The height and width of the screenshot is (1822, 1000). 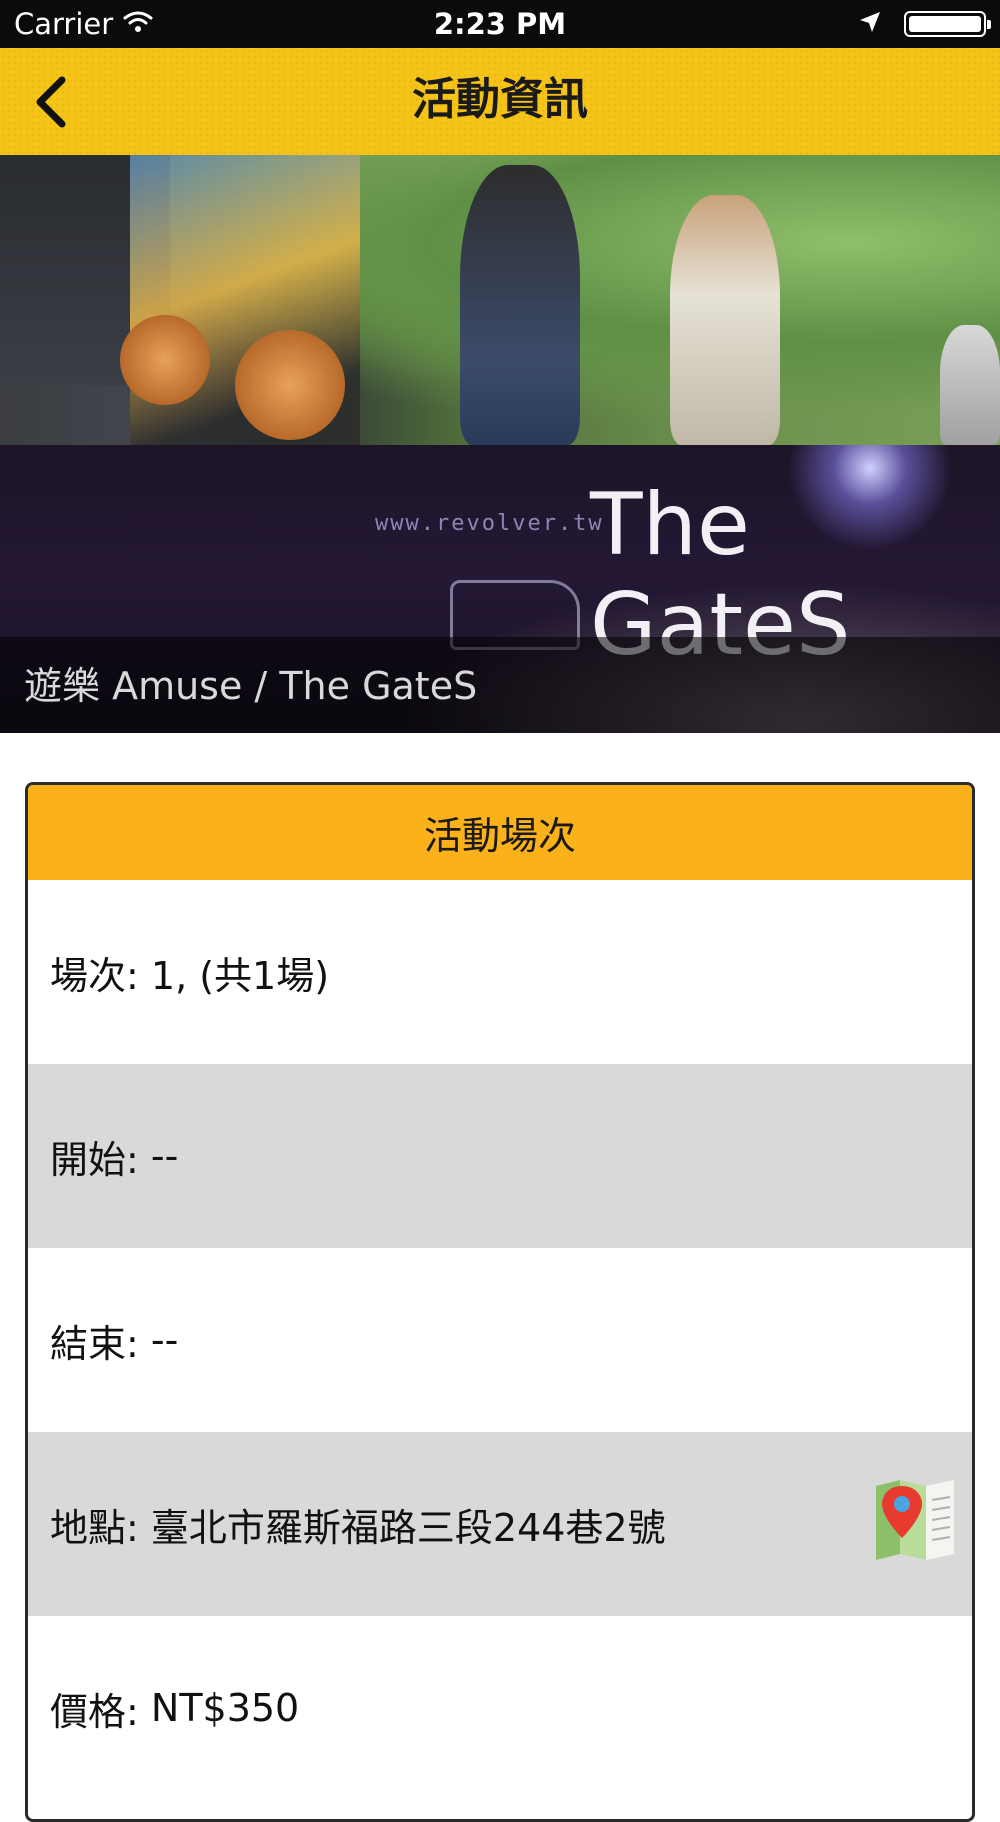 I want to click on row-value: 臺北市羅斯福路三段244巷2號, so click(x=408, y=1527).